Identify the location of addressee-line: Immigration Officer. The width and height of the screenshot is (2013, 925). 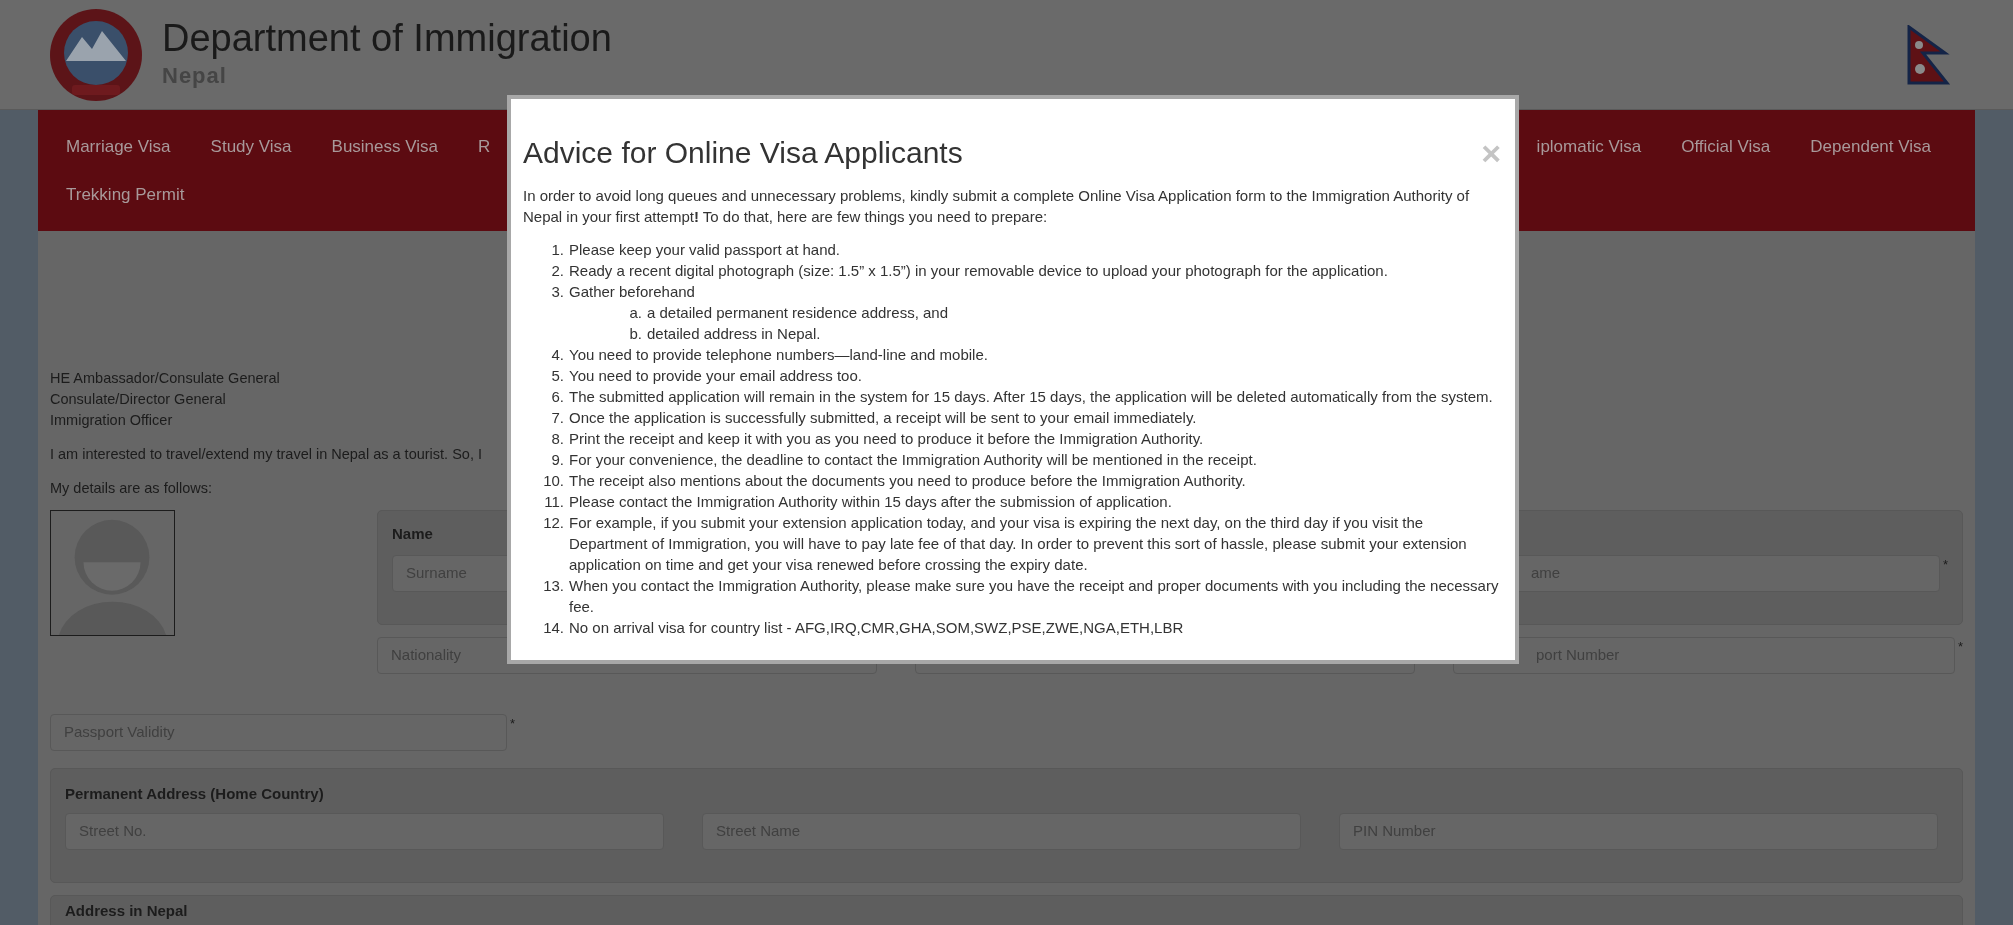
(111, 420).